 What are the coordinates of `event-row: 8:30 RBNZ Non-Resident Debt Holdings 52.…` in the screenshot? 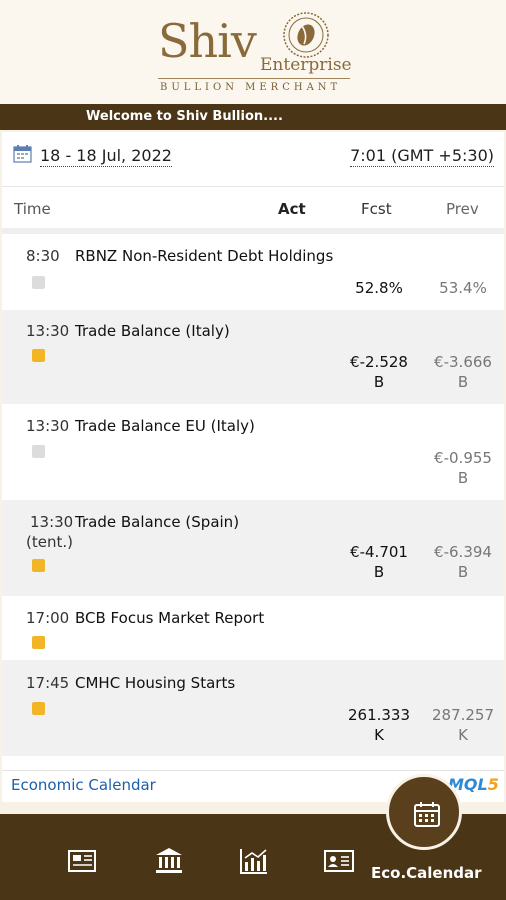 It's located at (253, 272).